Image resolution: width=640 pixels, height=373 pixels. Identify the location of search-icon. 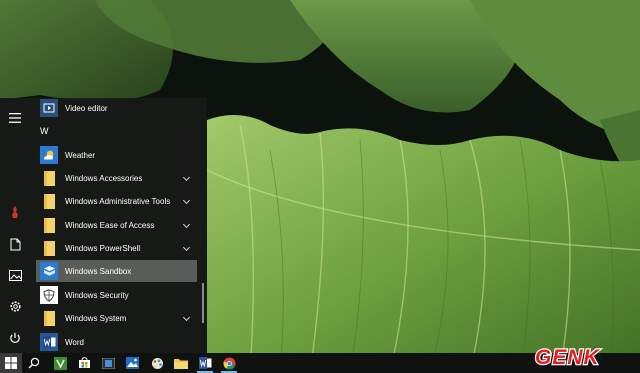
(34, 363).